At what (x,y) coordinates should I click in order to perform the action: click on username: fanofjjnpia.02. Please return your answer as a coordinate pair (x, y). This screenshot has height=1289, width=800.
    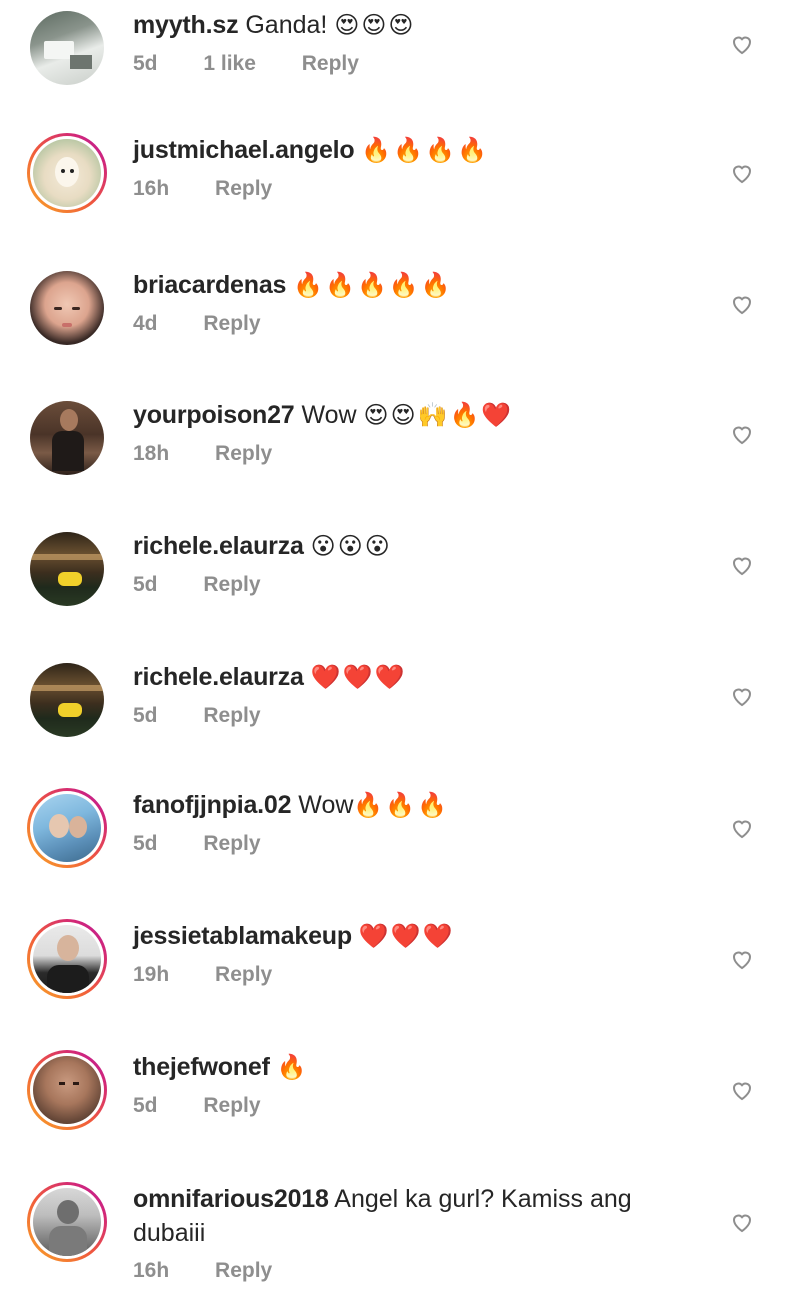
    Looking at the image, I should click on (212, 805).